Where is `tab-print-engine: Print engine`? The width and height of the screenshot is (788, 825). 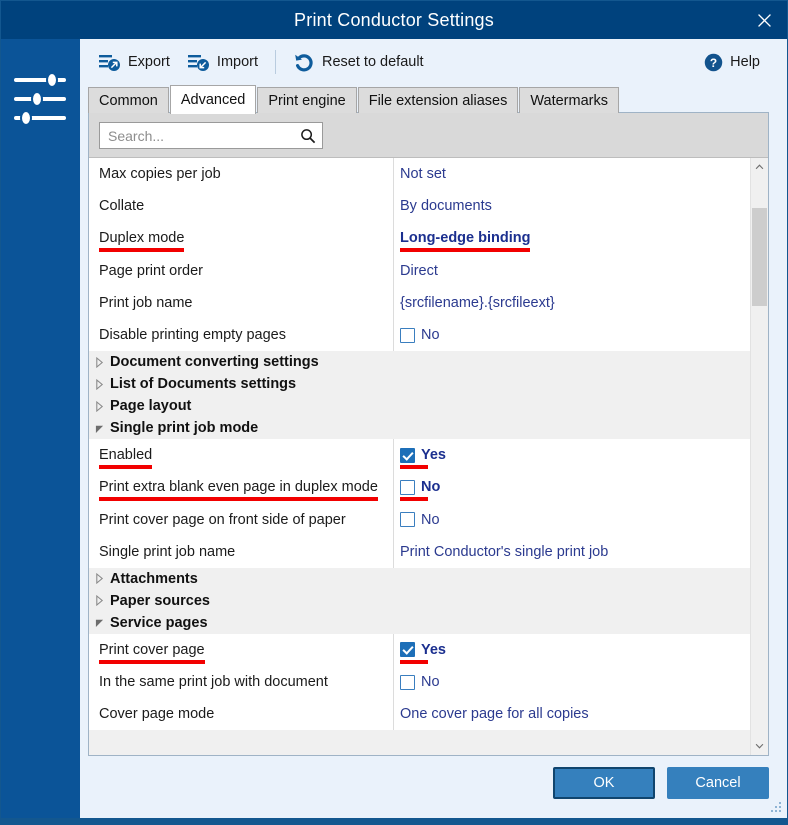
tab-print-engine: Print engine is located at coordinates (307, 100).